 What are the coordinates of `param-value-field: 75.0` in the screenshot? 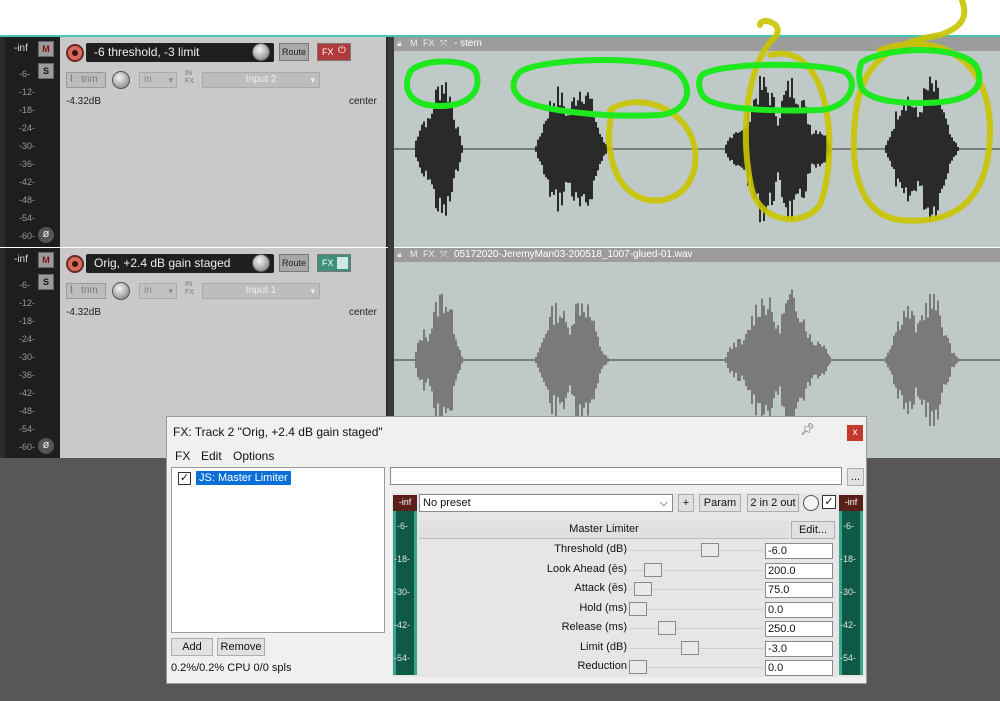 It's located at (799, 590).